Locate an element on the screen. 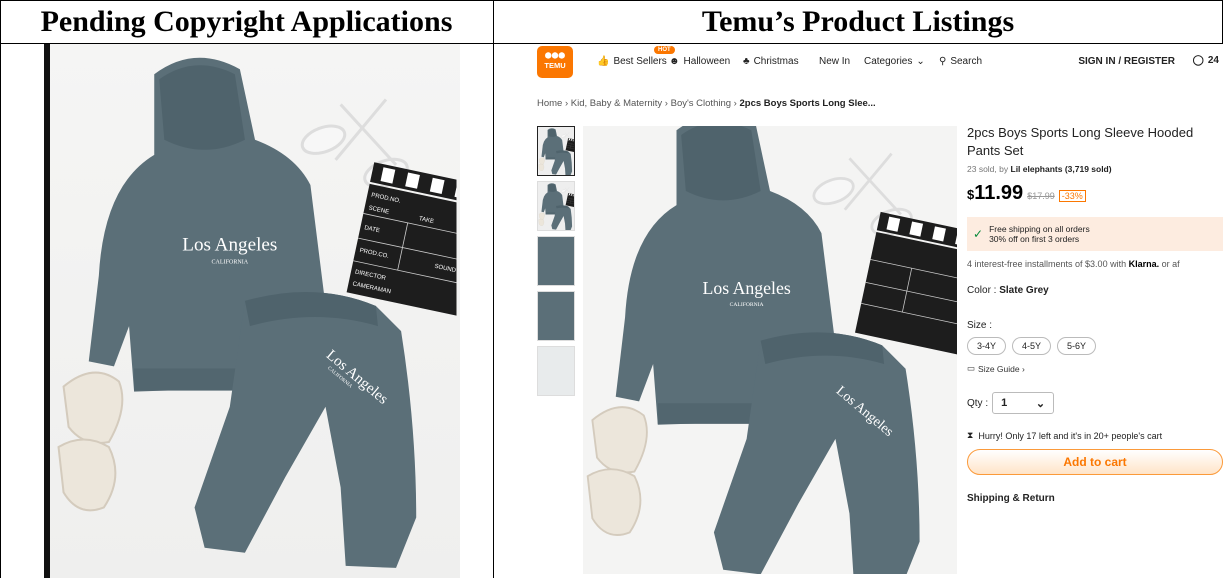  temu-logo: ⬤⬤⬤ TEMU is located at coordinates (555, 62).